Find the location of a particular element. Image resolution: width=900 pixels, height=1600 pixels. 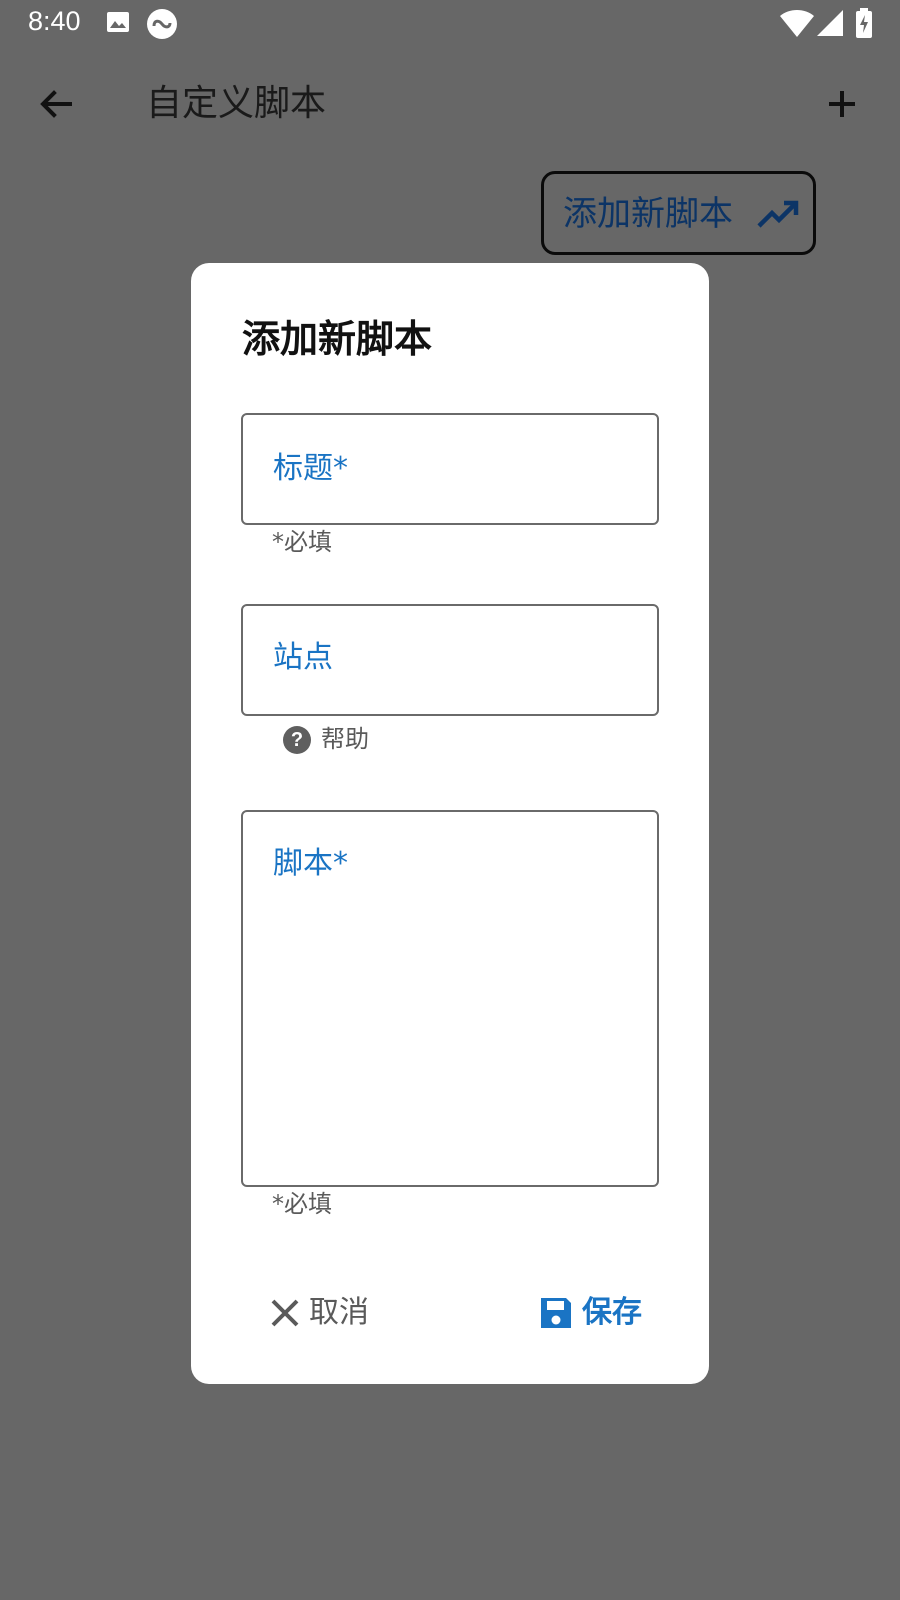

add-new-script-label: 添加新脚本 is located at coordinates (648, 214).